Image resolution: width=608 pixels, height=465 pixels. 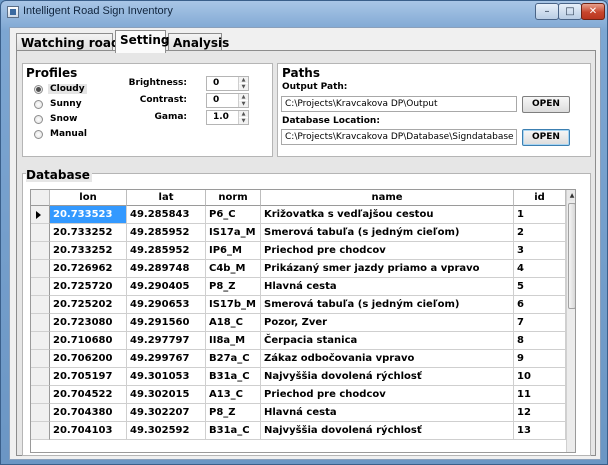 I want to click on gama-stepper: 1.0 ▲ ▼, so click(x=227, y=117).